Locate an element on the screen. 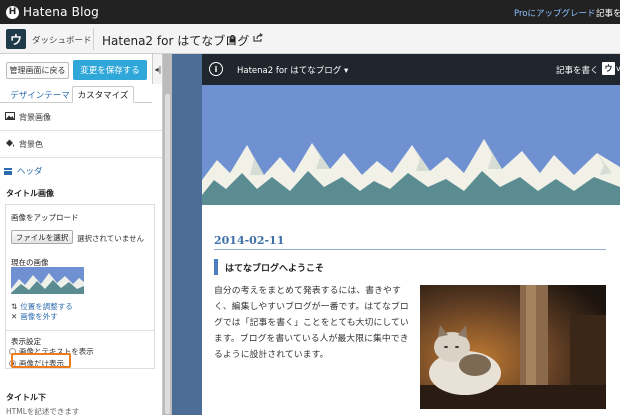  blog-avatar: ウ is located at coordinates (16, 39).